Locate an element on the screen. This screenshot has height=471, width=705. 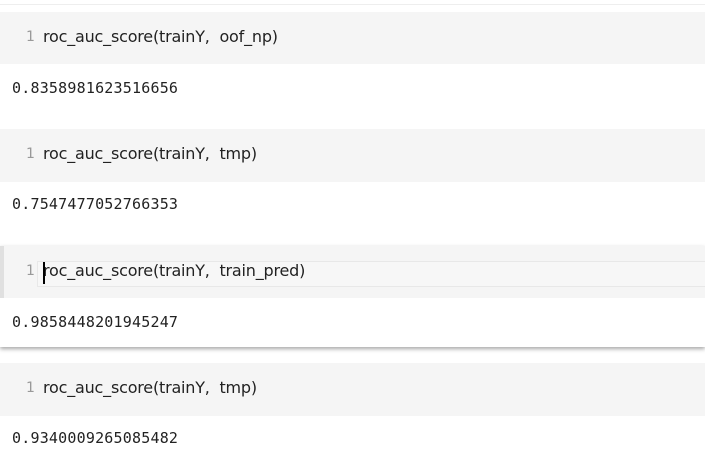
cell-input-area: 1 roc_auc_score(trainY, train_pred) is located at coordinates (352, 272).